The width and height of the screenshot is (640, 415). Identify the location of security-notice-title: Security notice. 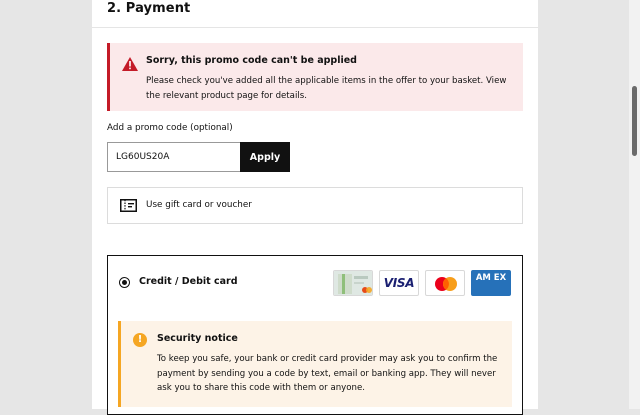
(197, 338).